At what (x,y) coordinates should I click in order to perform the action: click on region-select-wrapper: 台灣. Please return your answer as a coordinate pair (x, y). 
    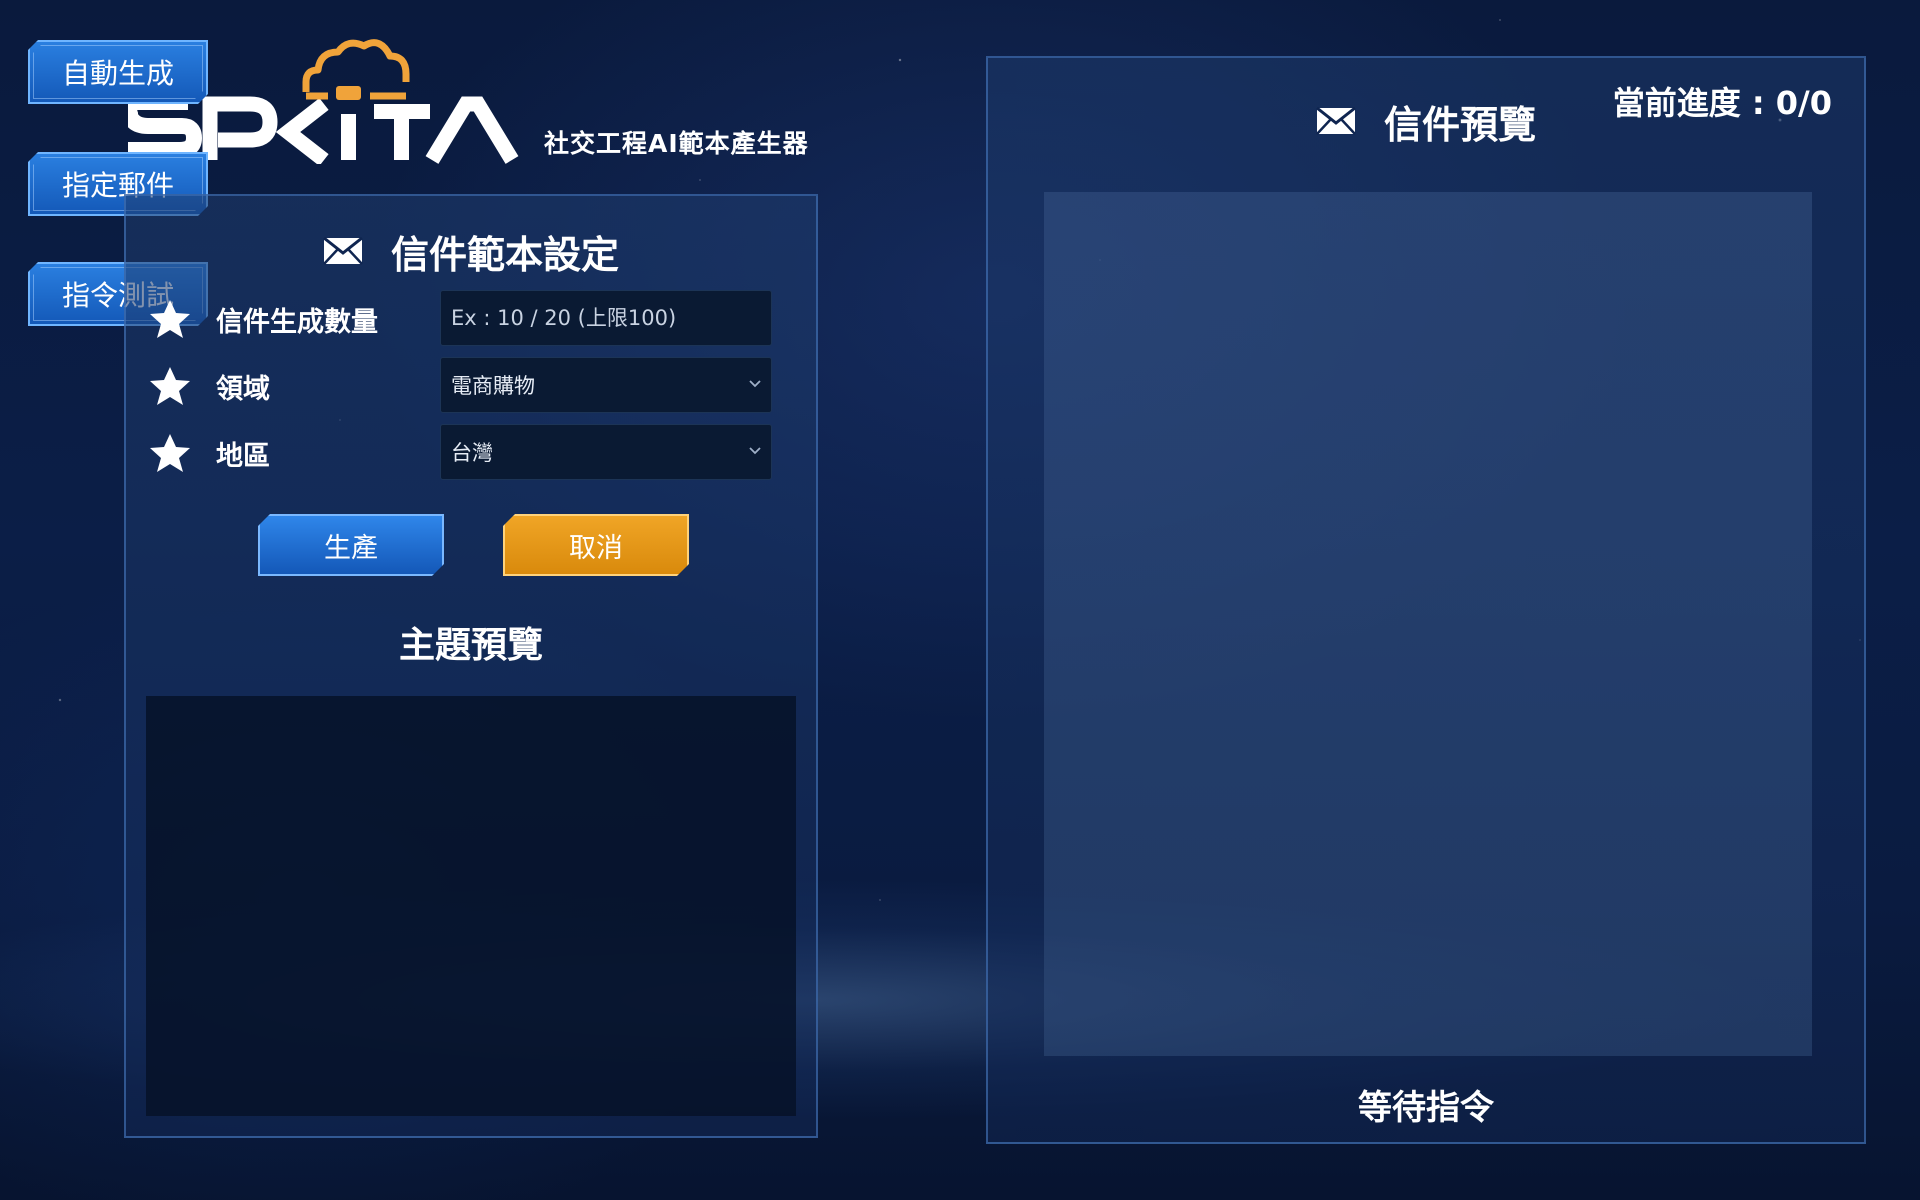
    Looking at the image, I should click on (606, 452).